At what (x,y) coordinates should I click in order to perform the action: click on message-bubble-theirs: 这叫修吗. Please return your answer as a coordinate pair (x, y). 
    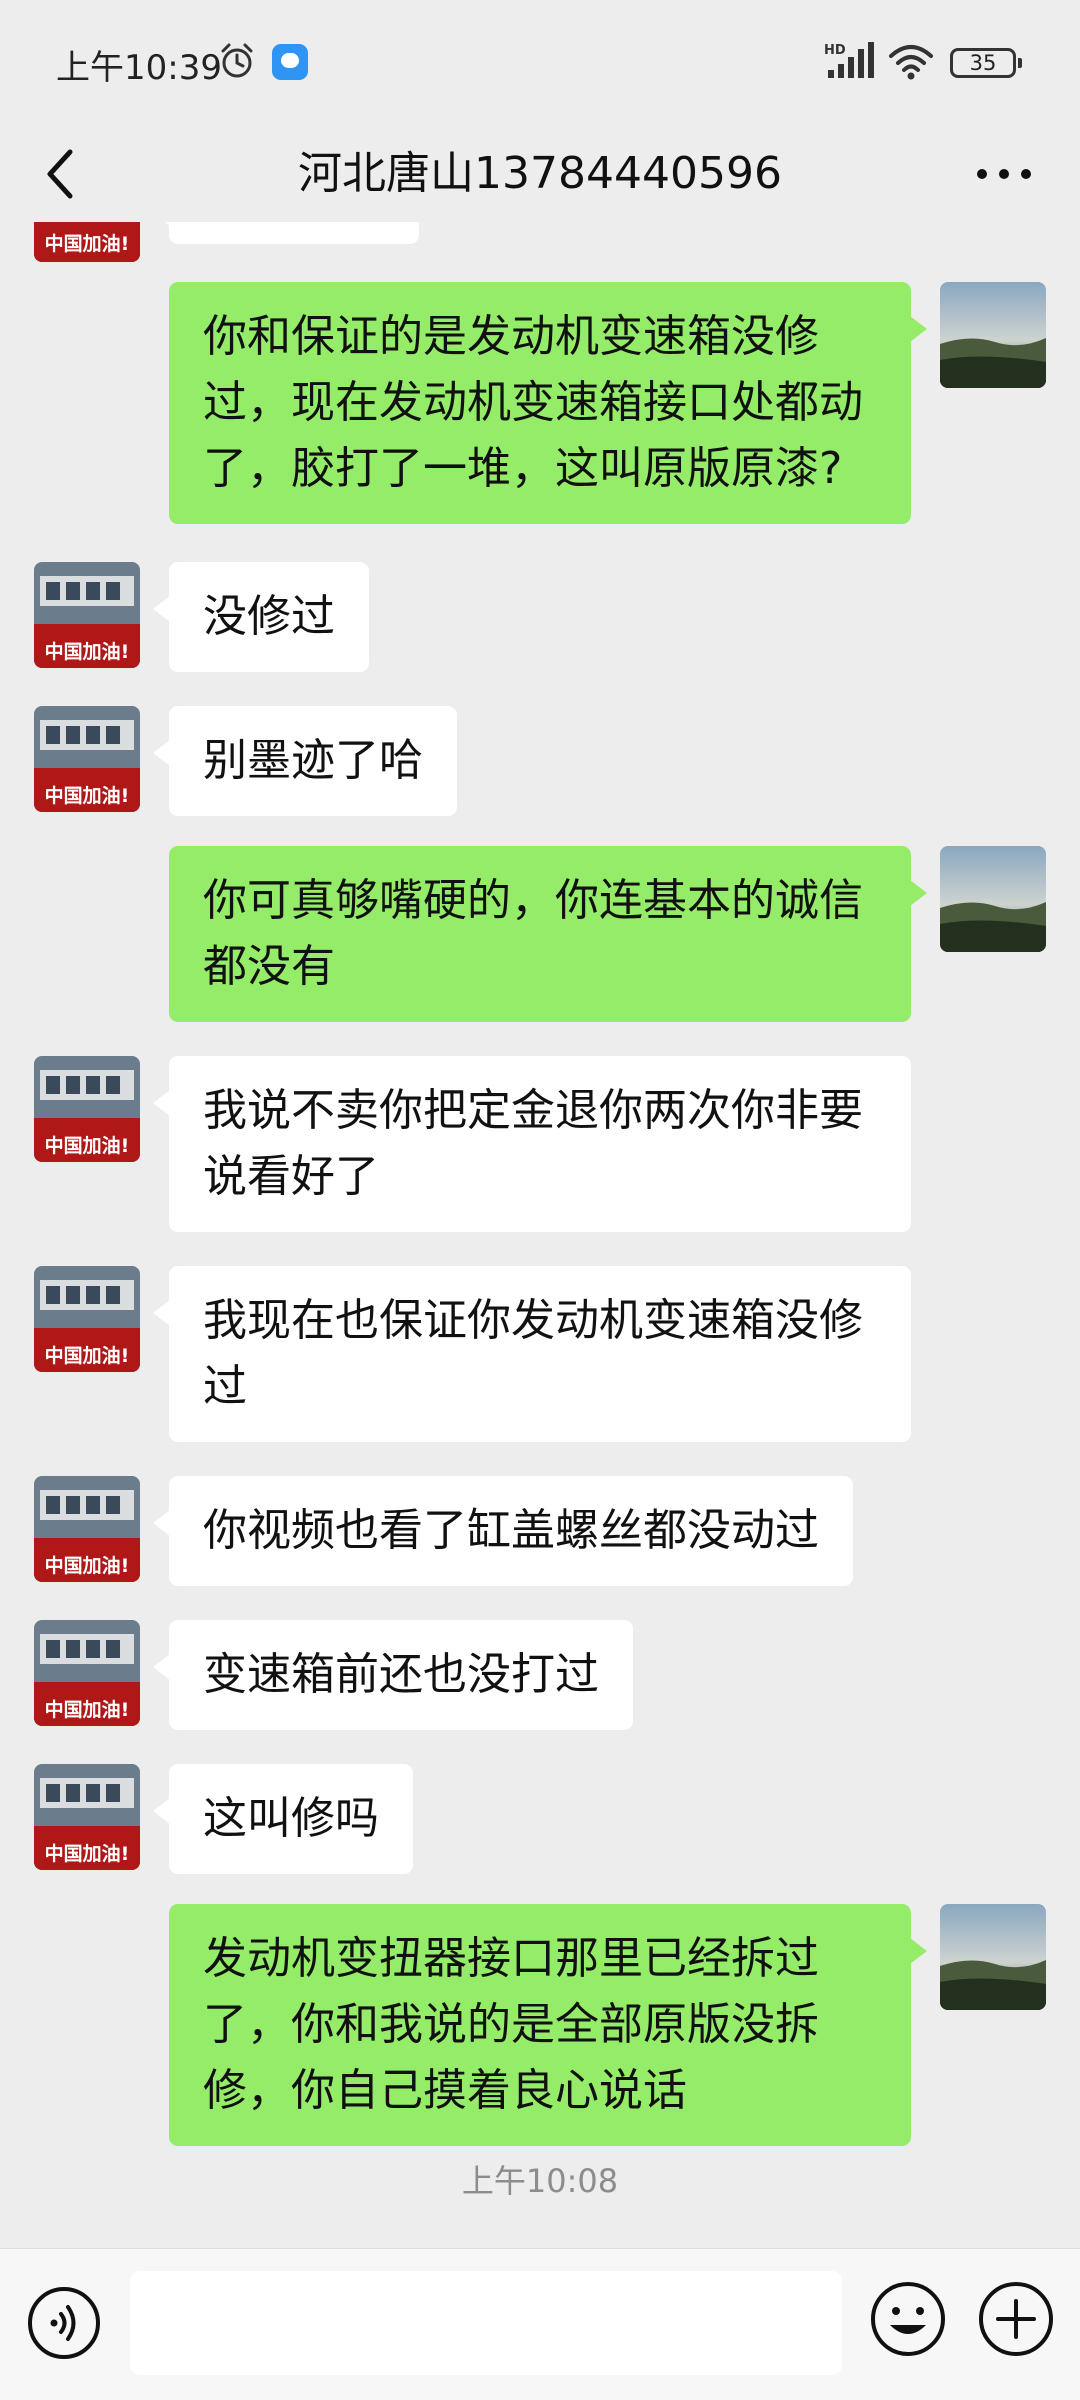
    Looking at the image, I should click on (283, 1819).